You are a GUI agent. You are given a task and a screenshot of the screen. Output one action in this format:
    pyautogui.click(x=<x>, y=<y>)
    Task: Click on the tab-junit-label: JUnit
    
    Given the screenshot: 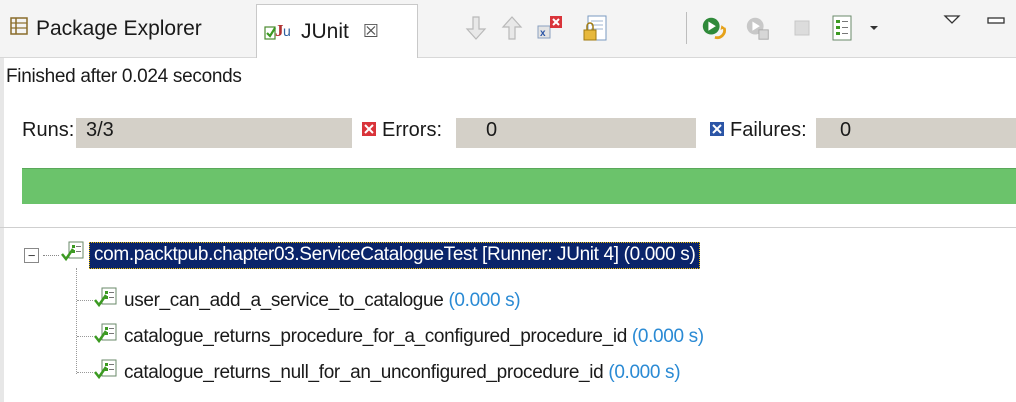 What is the action you would take?
    pyautogui.click(x=325, y=31)
    